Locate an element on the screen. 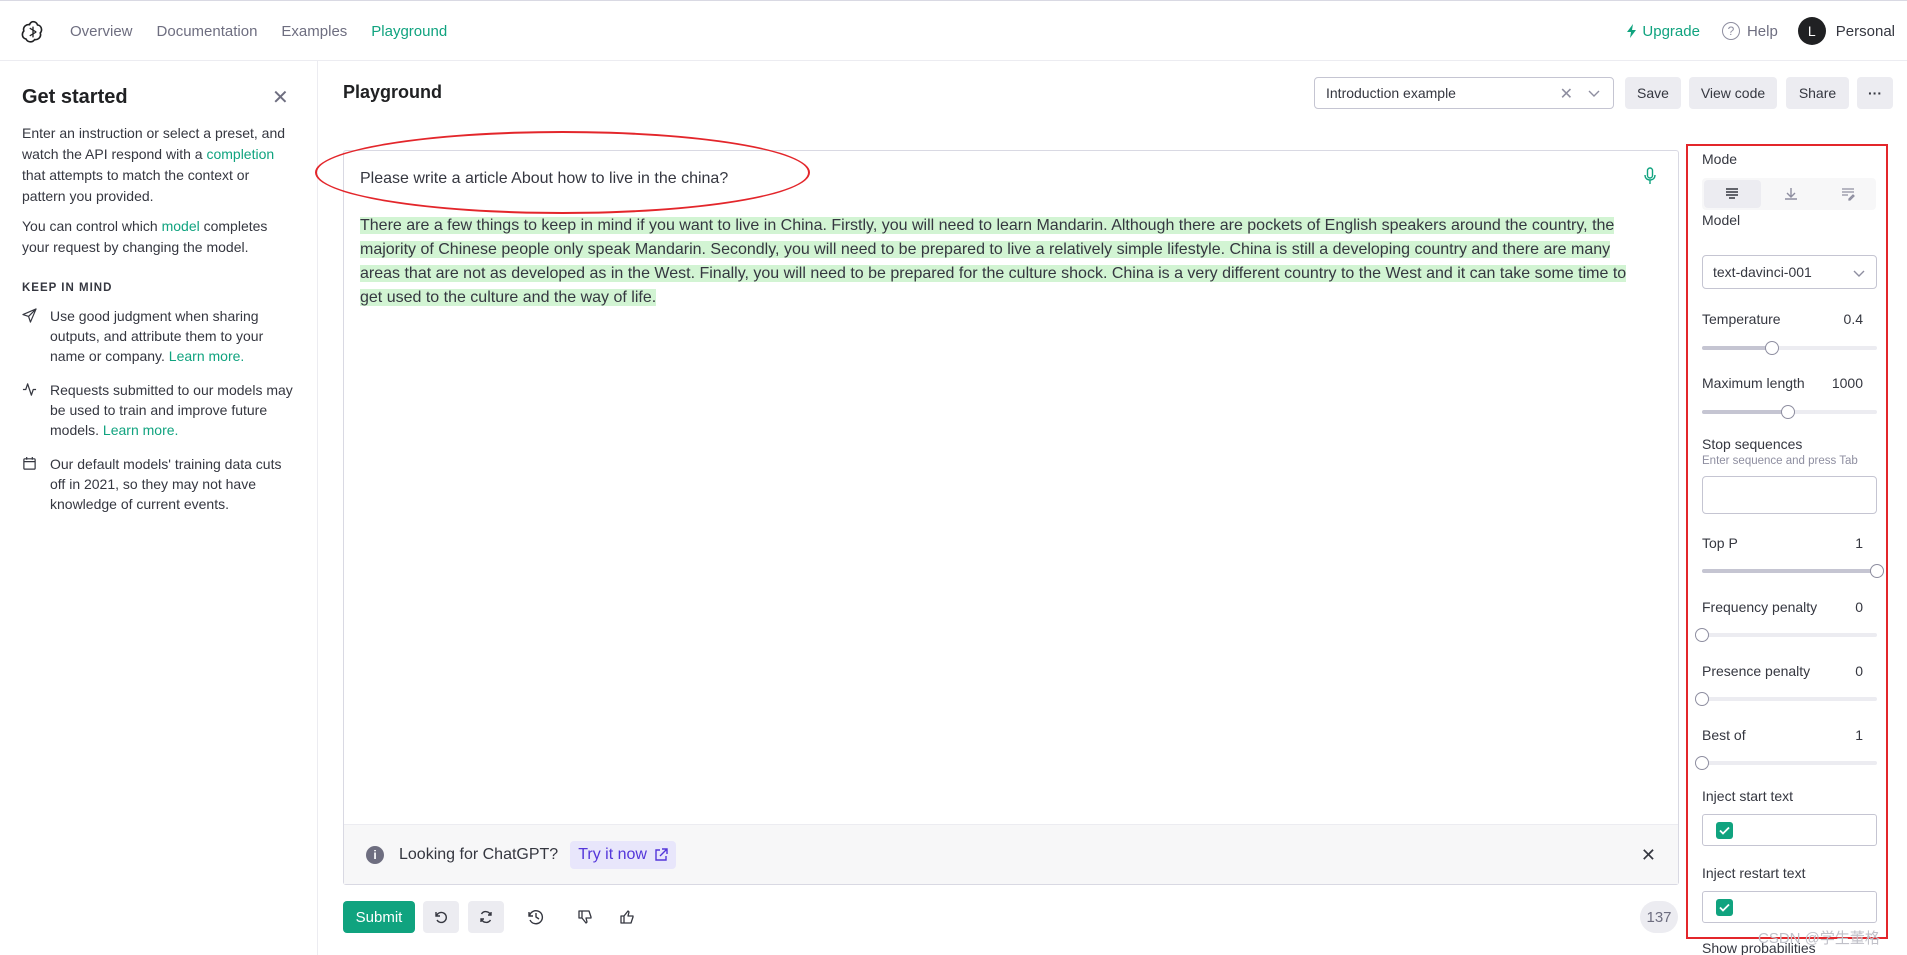 The image size is (1907, 955). thumbs-down-icon is located at coordinates (585, 917).